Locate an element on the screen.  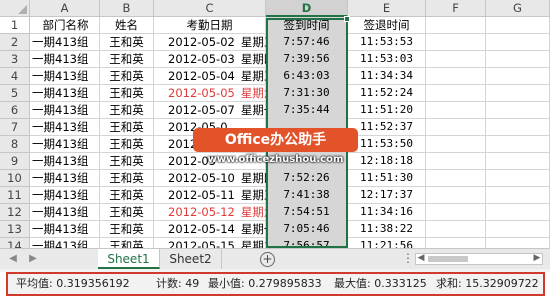
next-sheet-icon: ▶ is located at coordinates (33, 259).